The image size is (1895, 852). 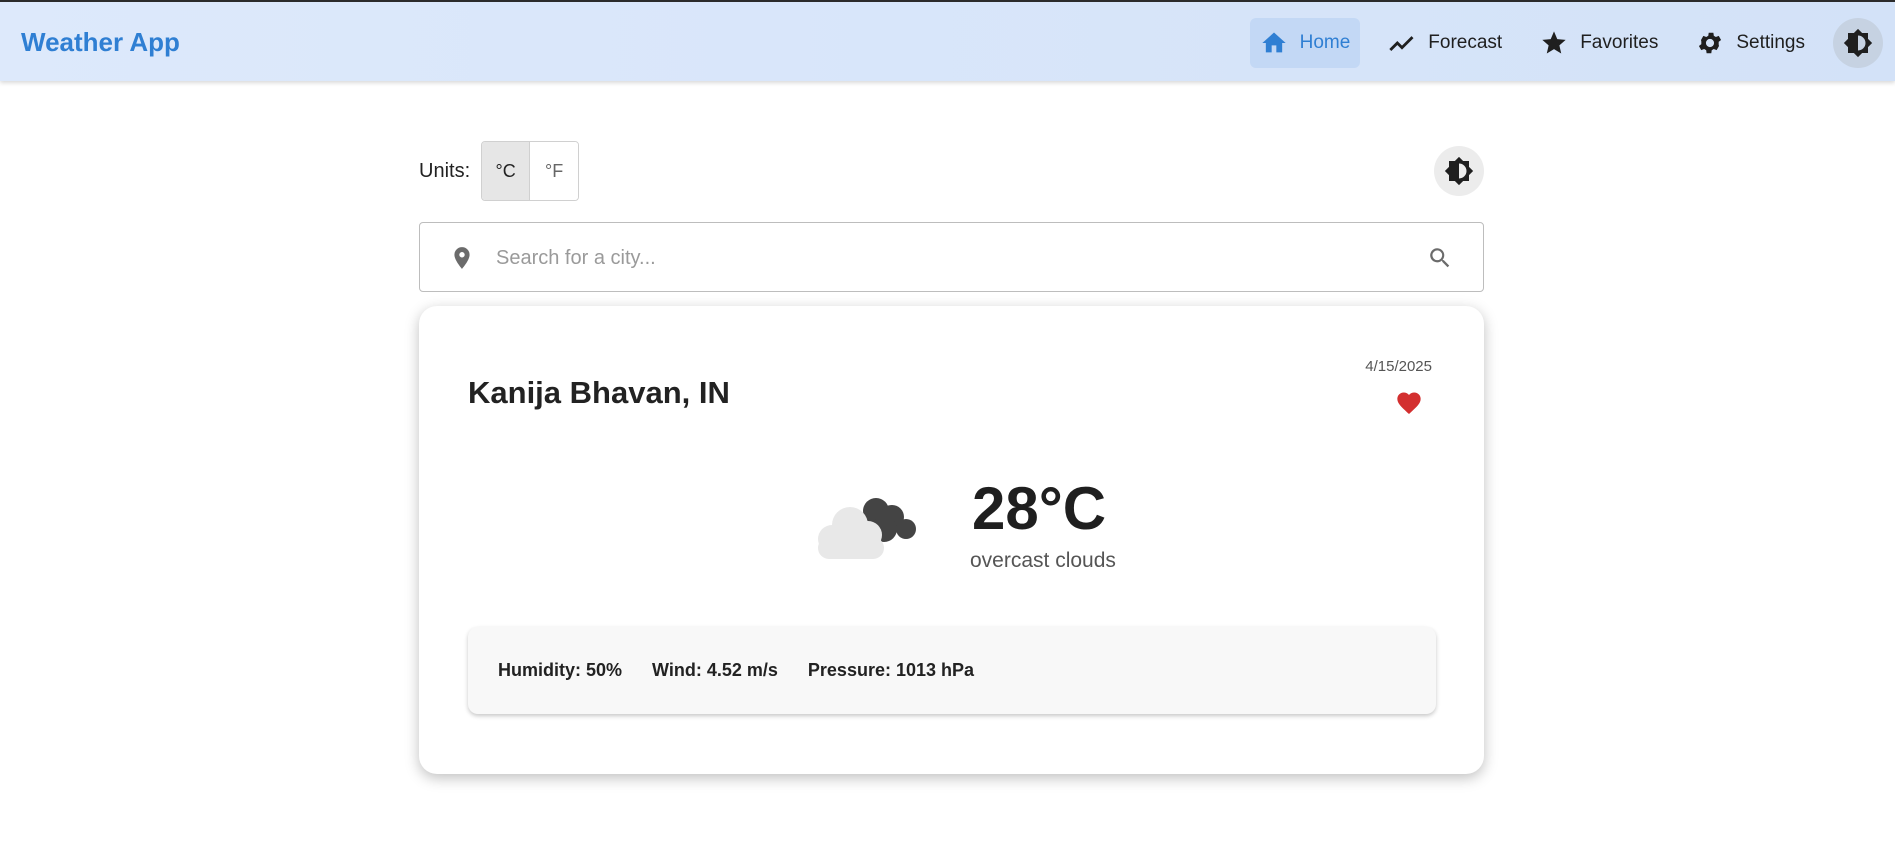 I want to click on weather-date: 4/15/2025, so click(x=1398, y=366).